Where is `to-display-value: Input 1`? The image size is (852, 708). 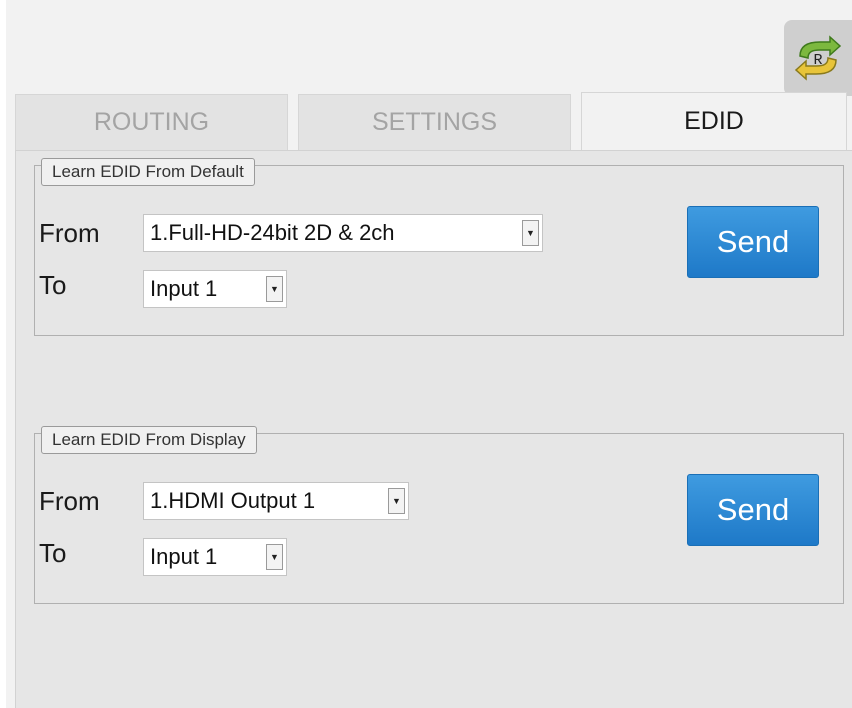
to-display-value: Input 1 is located at coordinates (184, 556).